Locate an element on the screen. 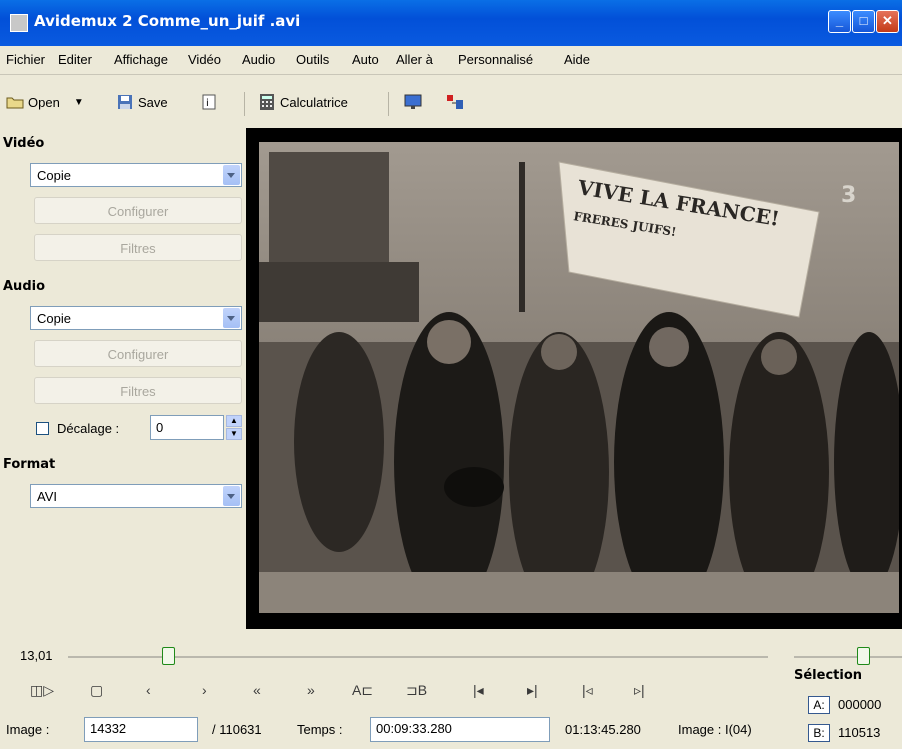  mark-a-button: A⊏ is located at coordinates (362, 690).